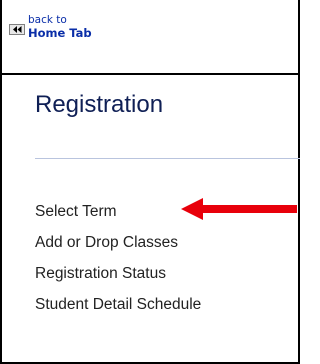 This screenshot has height=364, width=320. I want to click on back-button, so click(17, 29).